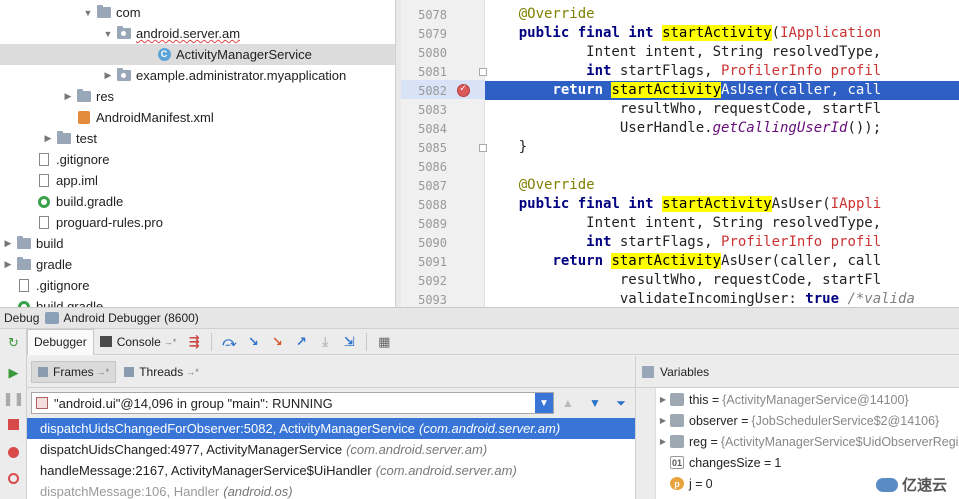 This screenshot has width=959, height=499. Describe the element at coordinates (432, 300) in the screenshot. I see `line-number: 5093` at that location.